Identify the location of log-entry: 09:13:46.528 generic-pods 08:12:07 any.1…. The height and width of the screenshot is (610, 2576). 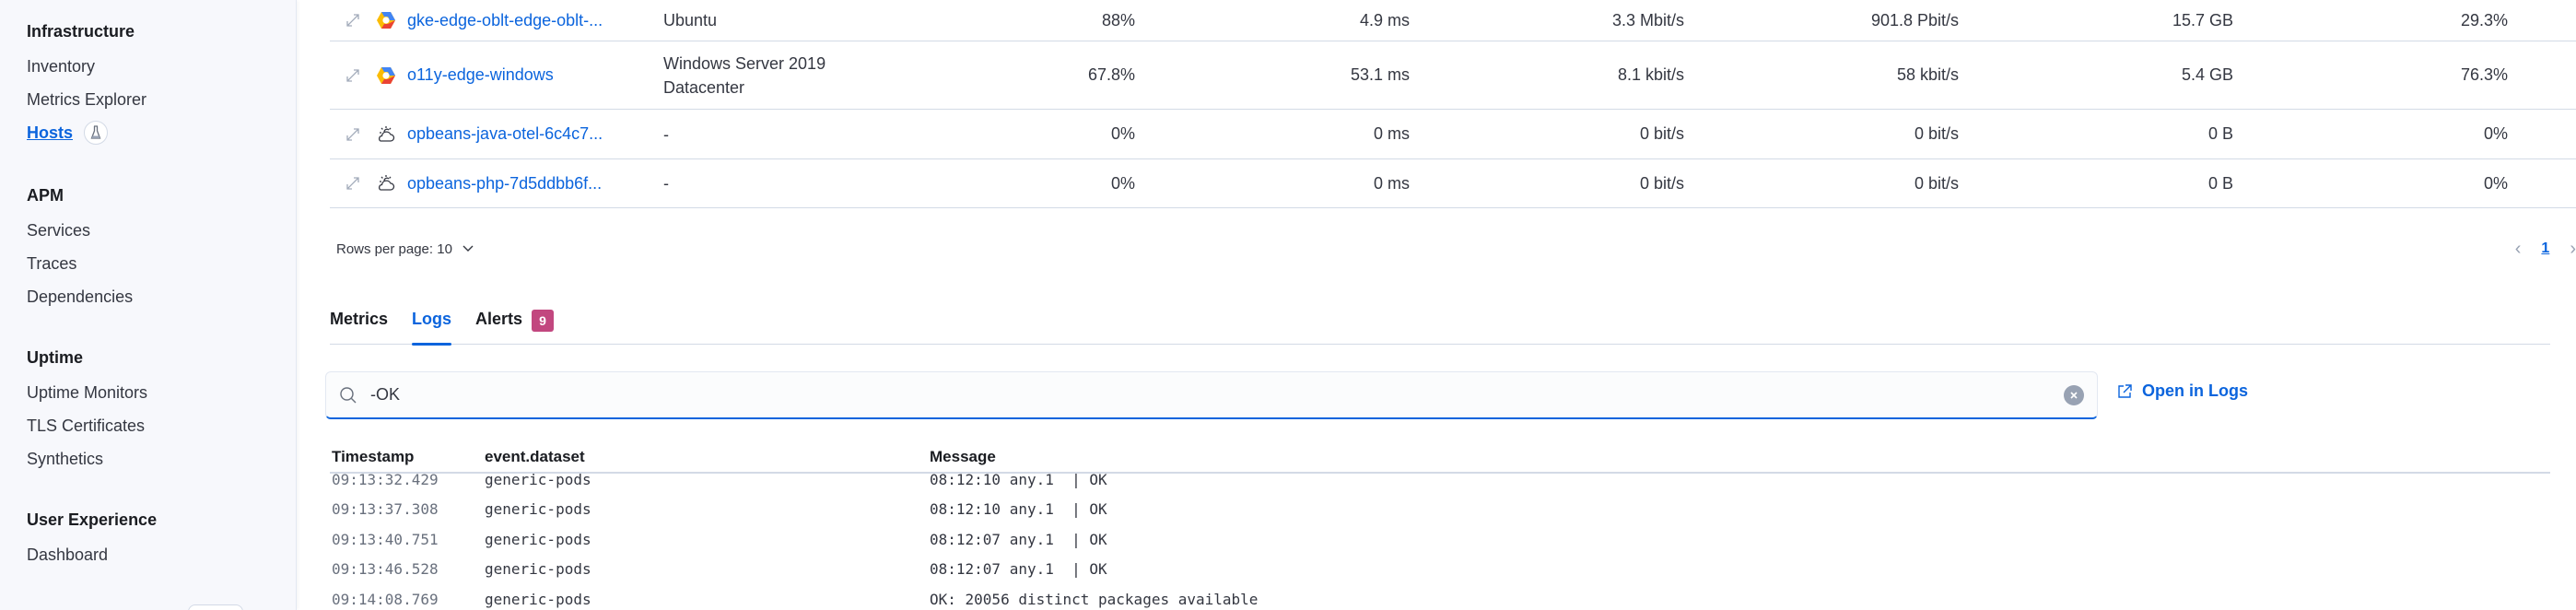
(1440, 570).